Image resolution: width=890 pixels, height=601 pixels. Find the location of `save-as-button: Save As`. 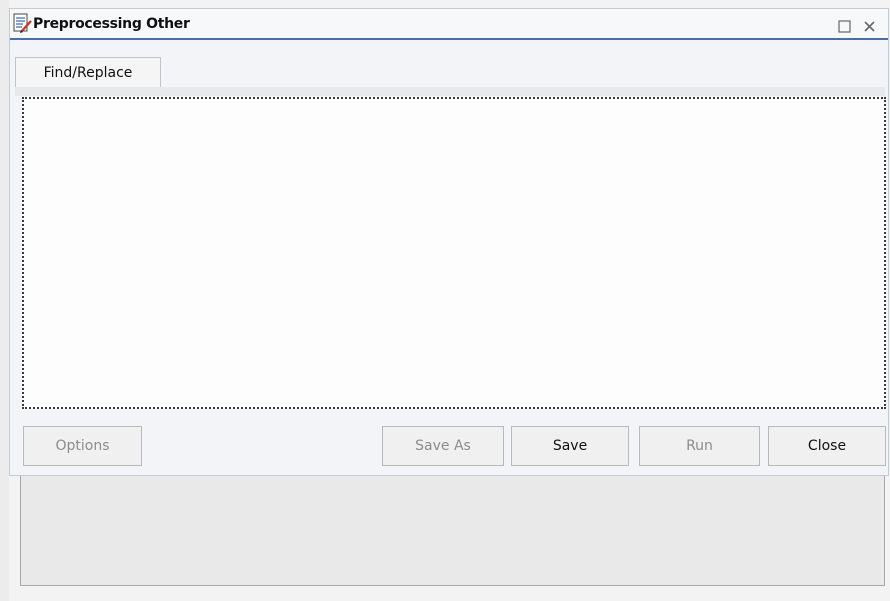

save-as-button: Save As is located at coordinates (443, 446).